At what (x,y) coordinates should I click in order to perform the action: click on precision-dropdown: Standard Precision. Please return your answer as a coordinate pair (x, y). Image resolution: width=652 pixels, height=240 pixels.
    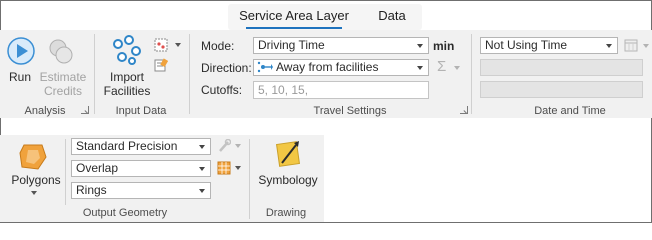
    Looking at the image, I should click on (141, 146).